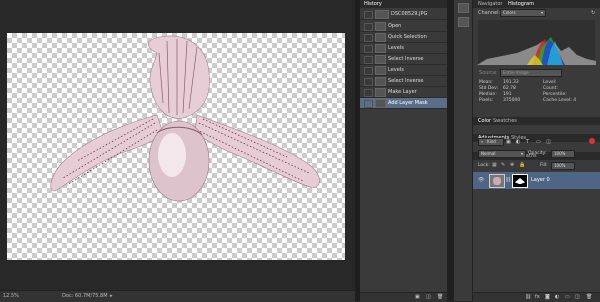 The width and height of the screenshot is (600, 302). I want to click on blend-mode-select: Normal ▾, so click(502, 154).